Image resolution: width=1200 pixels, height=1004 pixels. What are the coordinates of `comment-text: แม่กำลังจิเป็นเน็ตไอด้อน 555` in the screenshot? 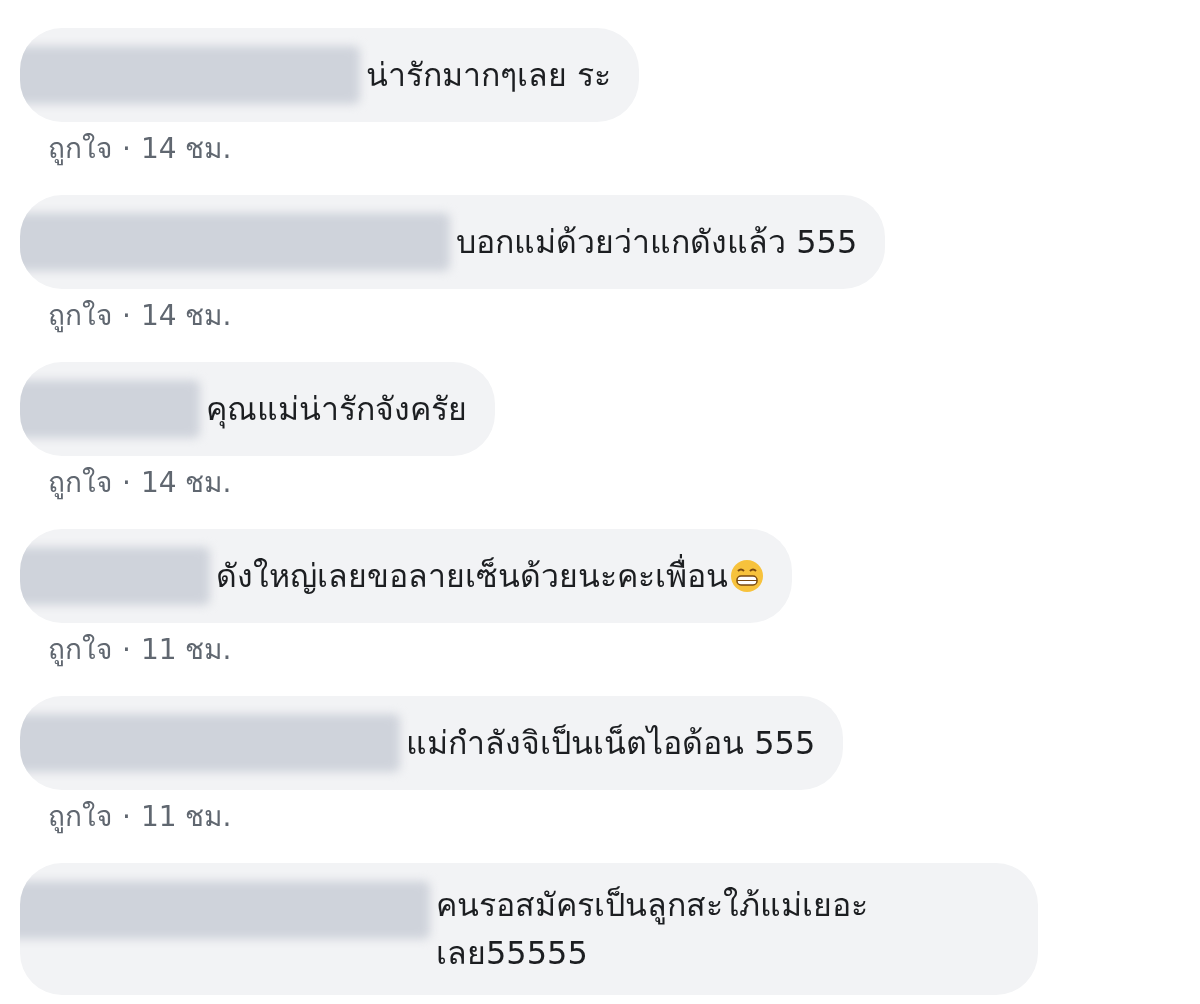 It's located at (611, 743).